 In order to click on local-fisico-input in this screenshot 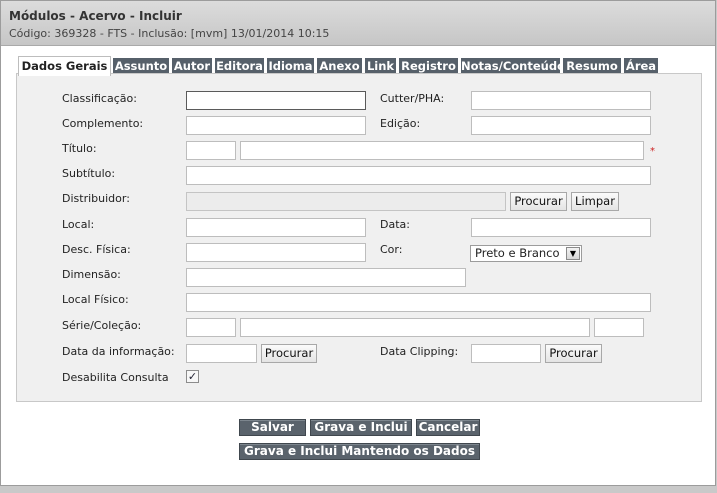, I will do `click(418, 302)`.